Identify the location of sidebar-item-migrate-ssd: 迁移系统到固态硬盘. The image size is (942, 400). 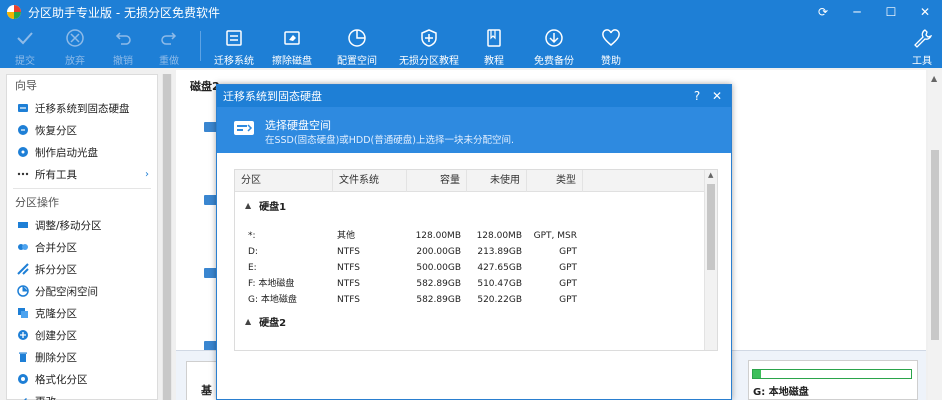
(82, 108).